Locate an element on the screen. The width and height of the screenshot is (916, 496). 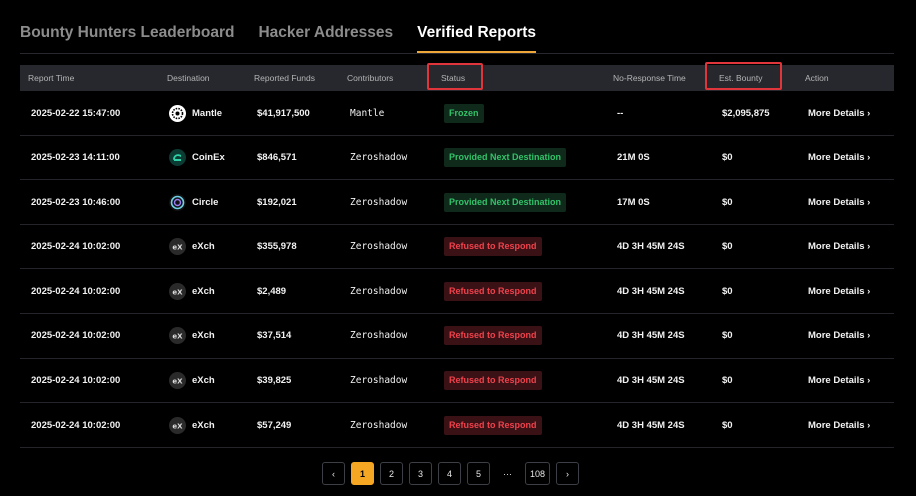
page-button-2: 2 is located at coordinates (391, 473).